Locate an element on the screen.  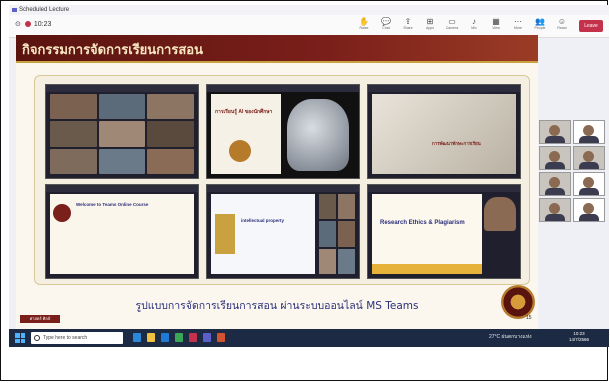
search-icon is located at coordinates (37, 338).